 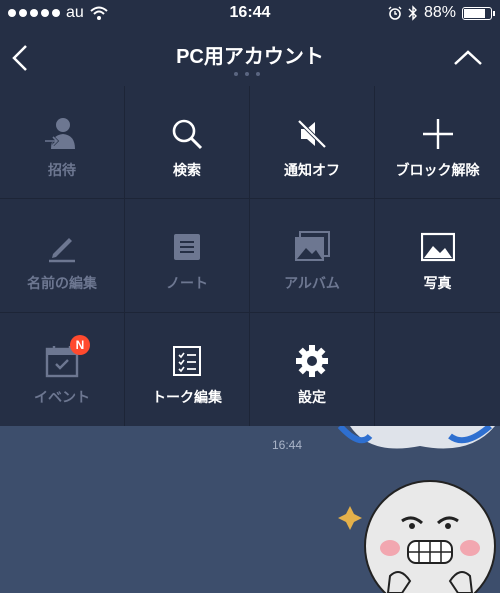 What do you see at coordinates (187, 134) in the screenshot?
I see `search-icon` at bounding box center [187, 134].